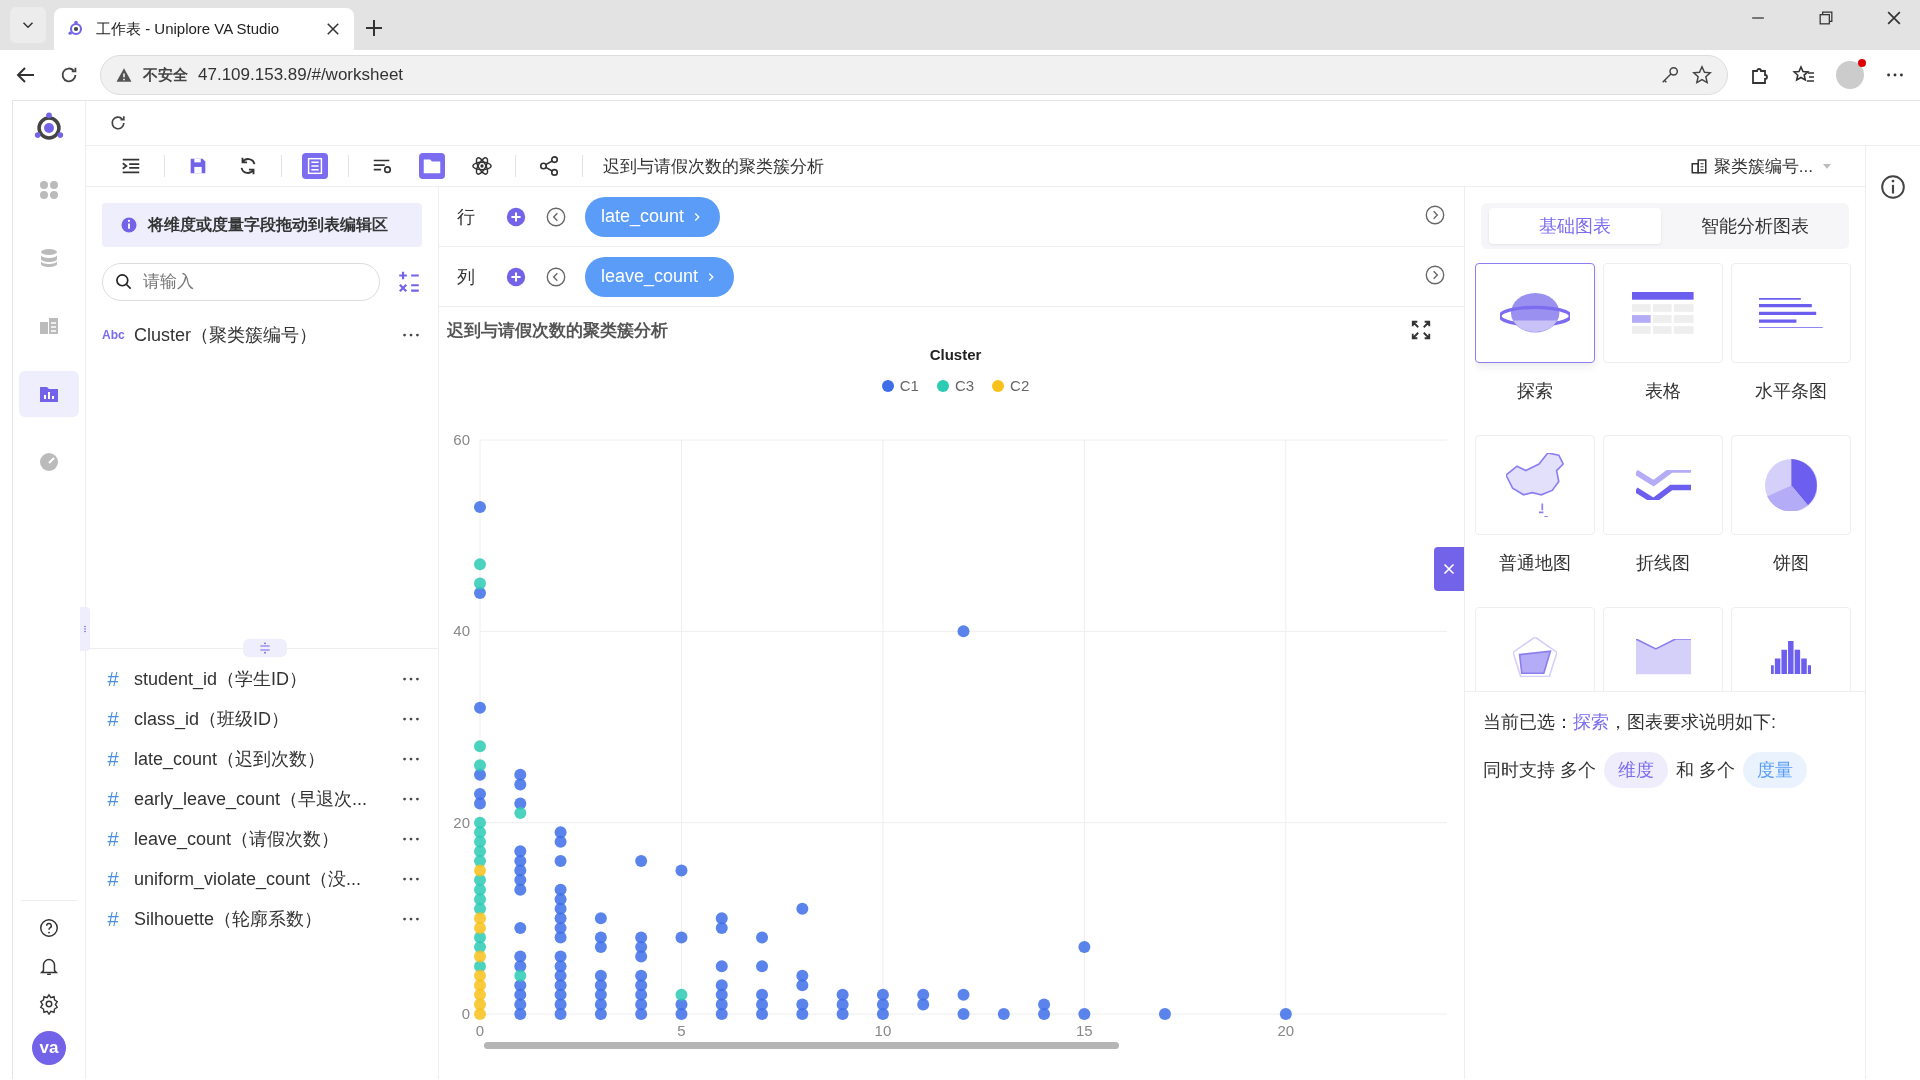  What do you see at coordinates (268, 224) in the screenshot?
I see `hint-text: 将维度或度量字段拖动到表编辑区` at bounding box center [268, 224].